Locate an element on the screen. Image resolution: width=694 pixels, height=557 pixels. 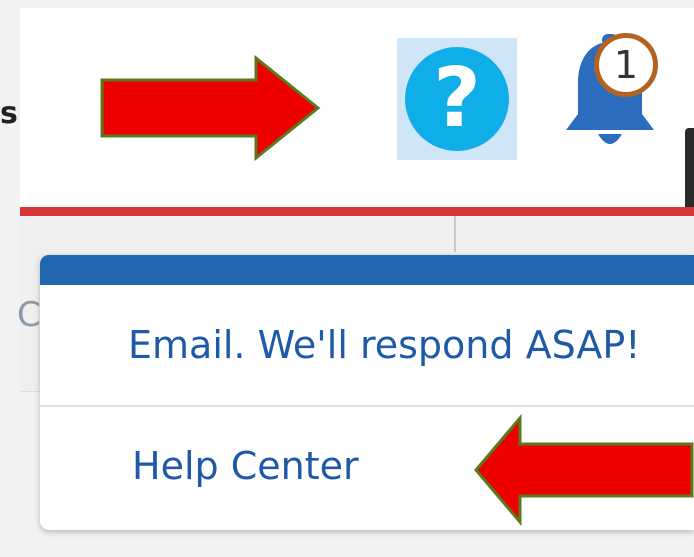
annotation-arrow-left-icon is located at coordinates (584, 470).